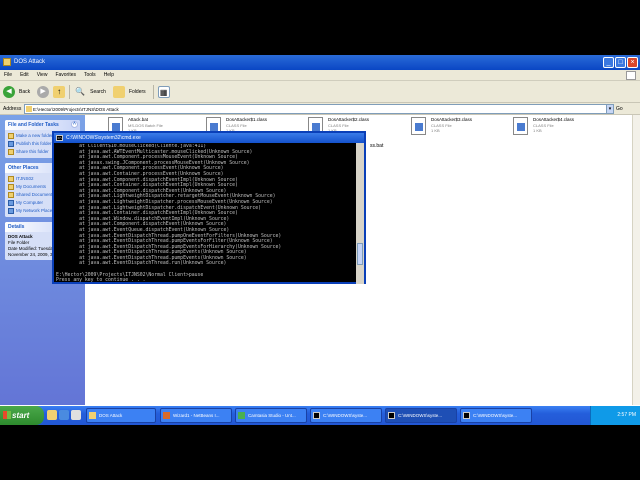 The image size is (640, 480). What do you see at coordinates (34, 135) in the screenshot?
I see `task-label: Make a new folder` at bounding box center [34, 135].